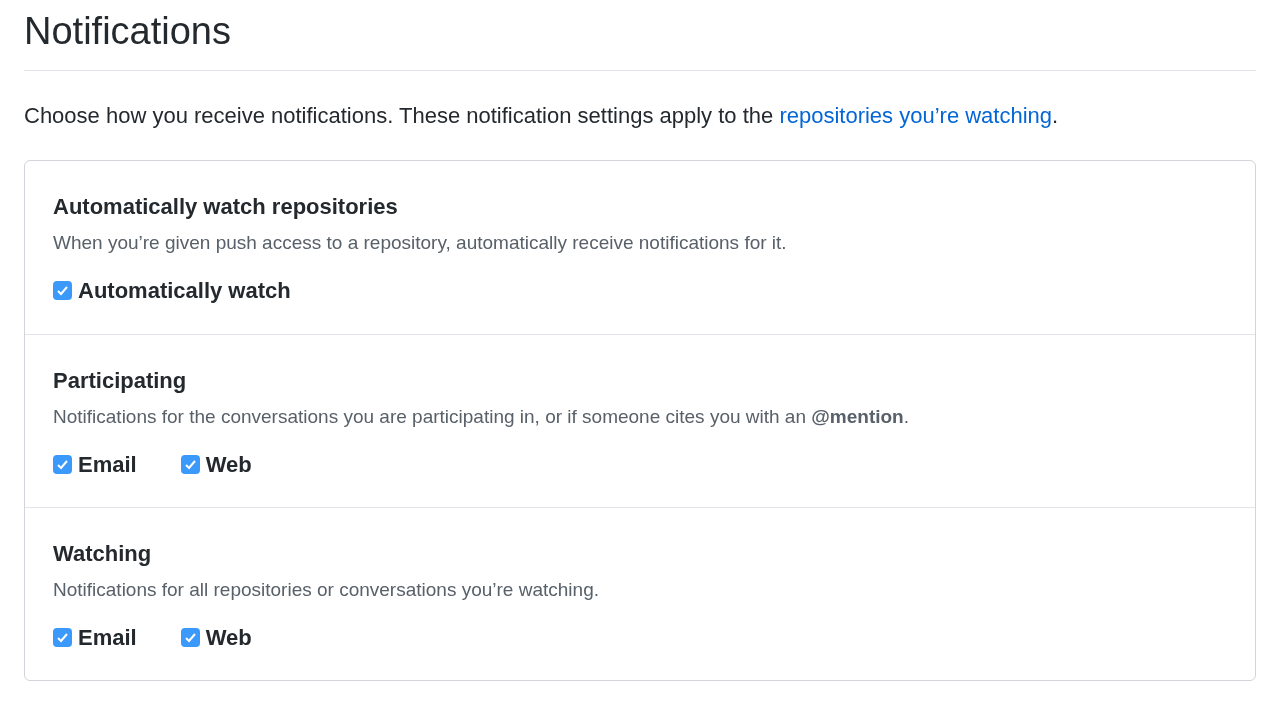  I want to click on section-description: When you’re given push access to a repository, automatically receive notifications for it., so click(420, 243).